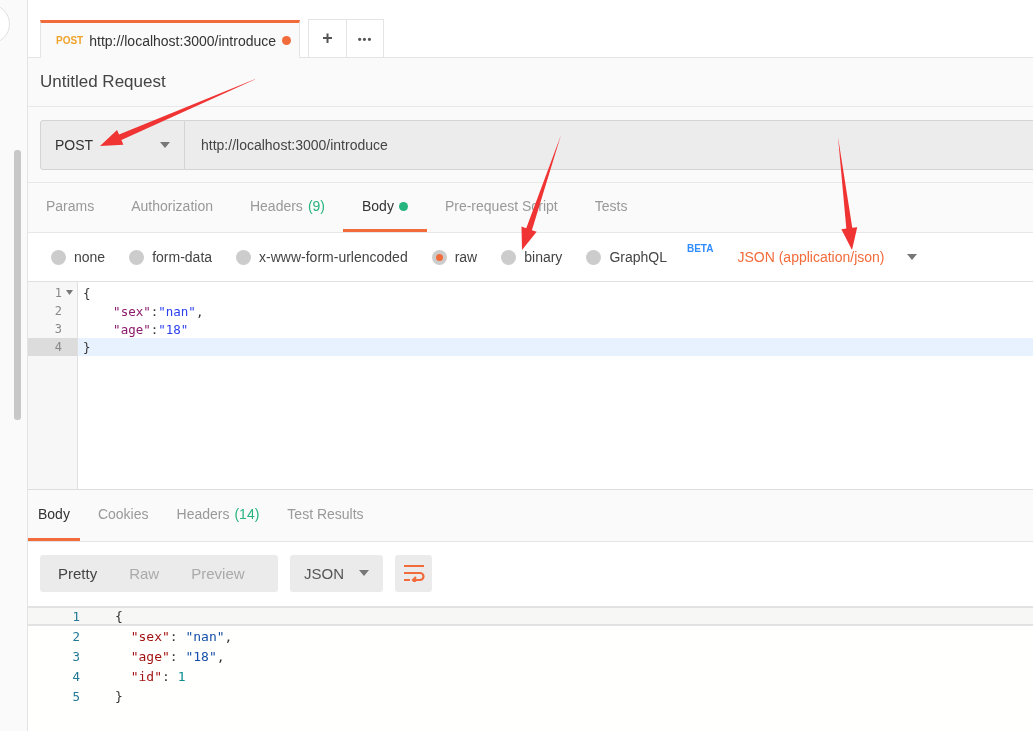  Describe the element at coordinates (181, 636) in the screenshot. I see `code-line: "sex": "nan",` at that location.